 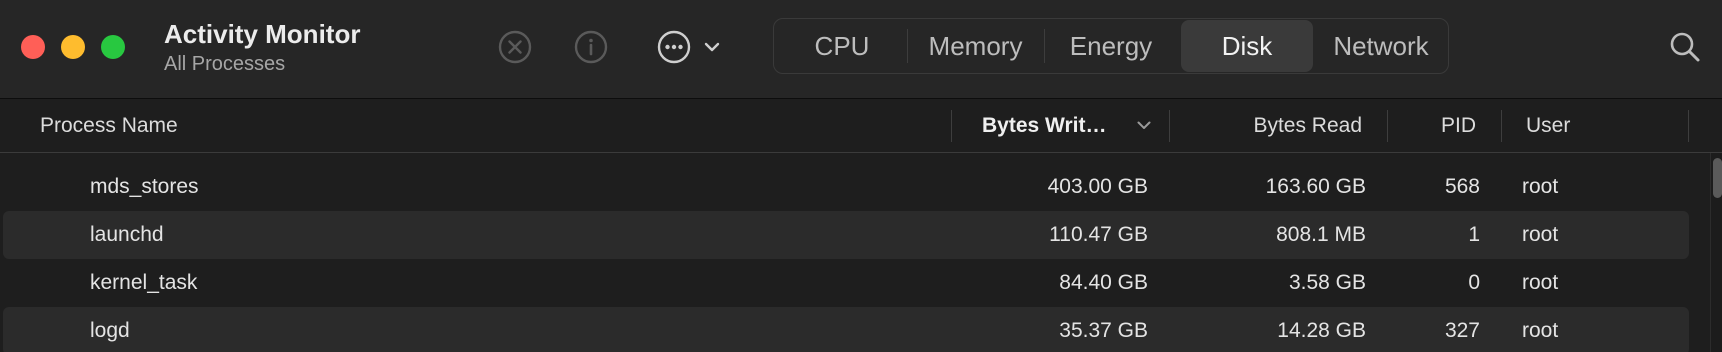 I want to click on tab-disk: Disk, so click(x=1247, y=46).